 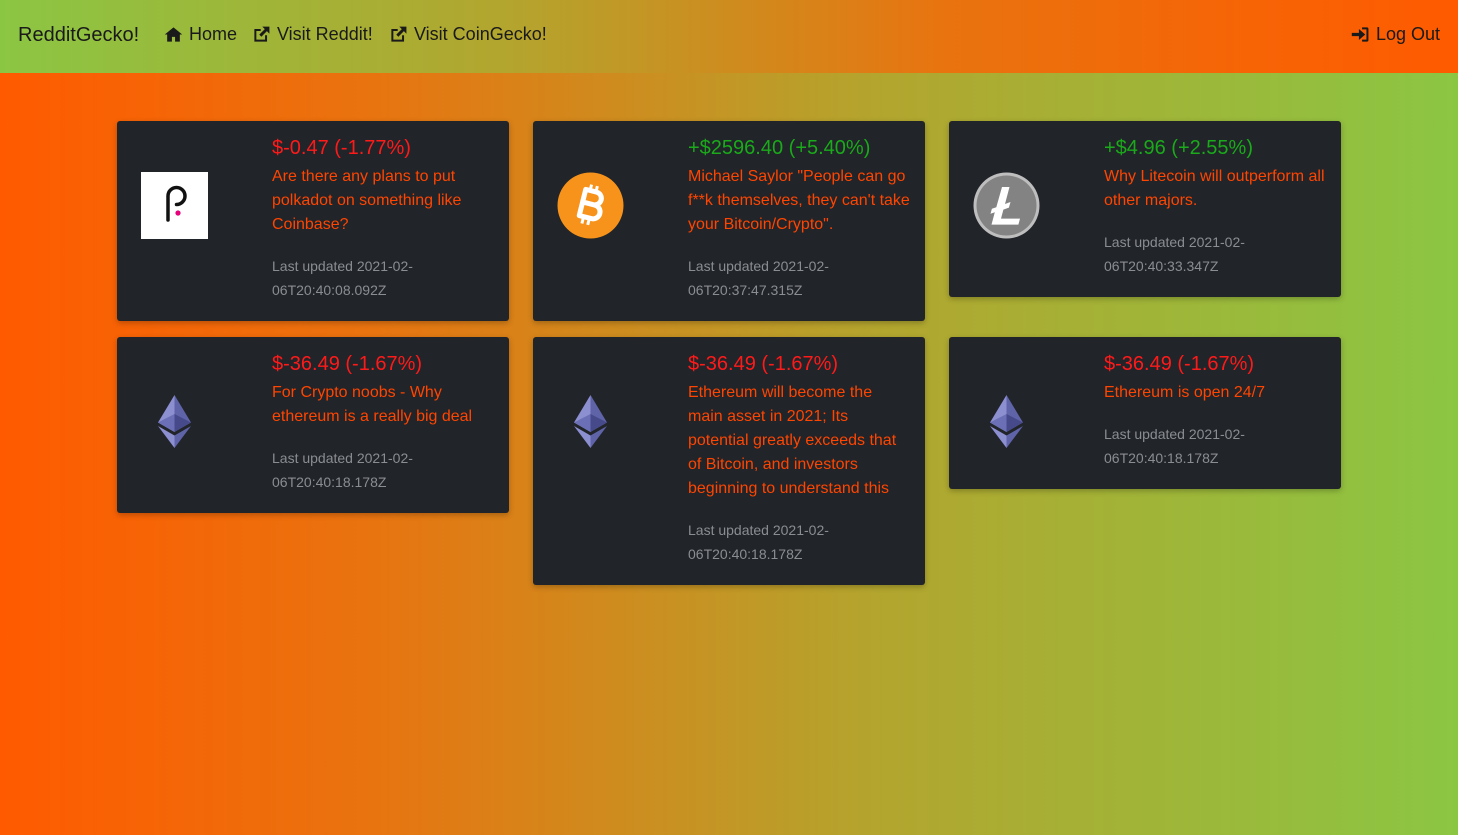 I want to click on home-icon, so click(x=173, y=34).